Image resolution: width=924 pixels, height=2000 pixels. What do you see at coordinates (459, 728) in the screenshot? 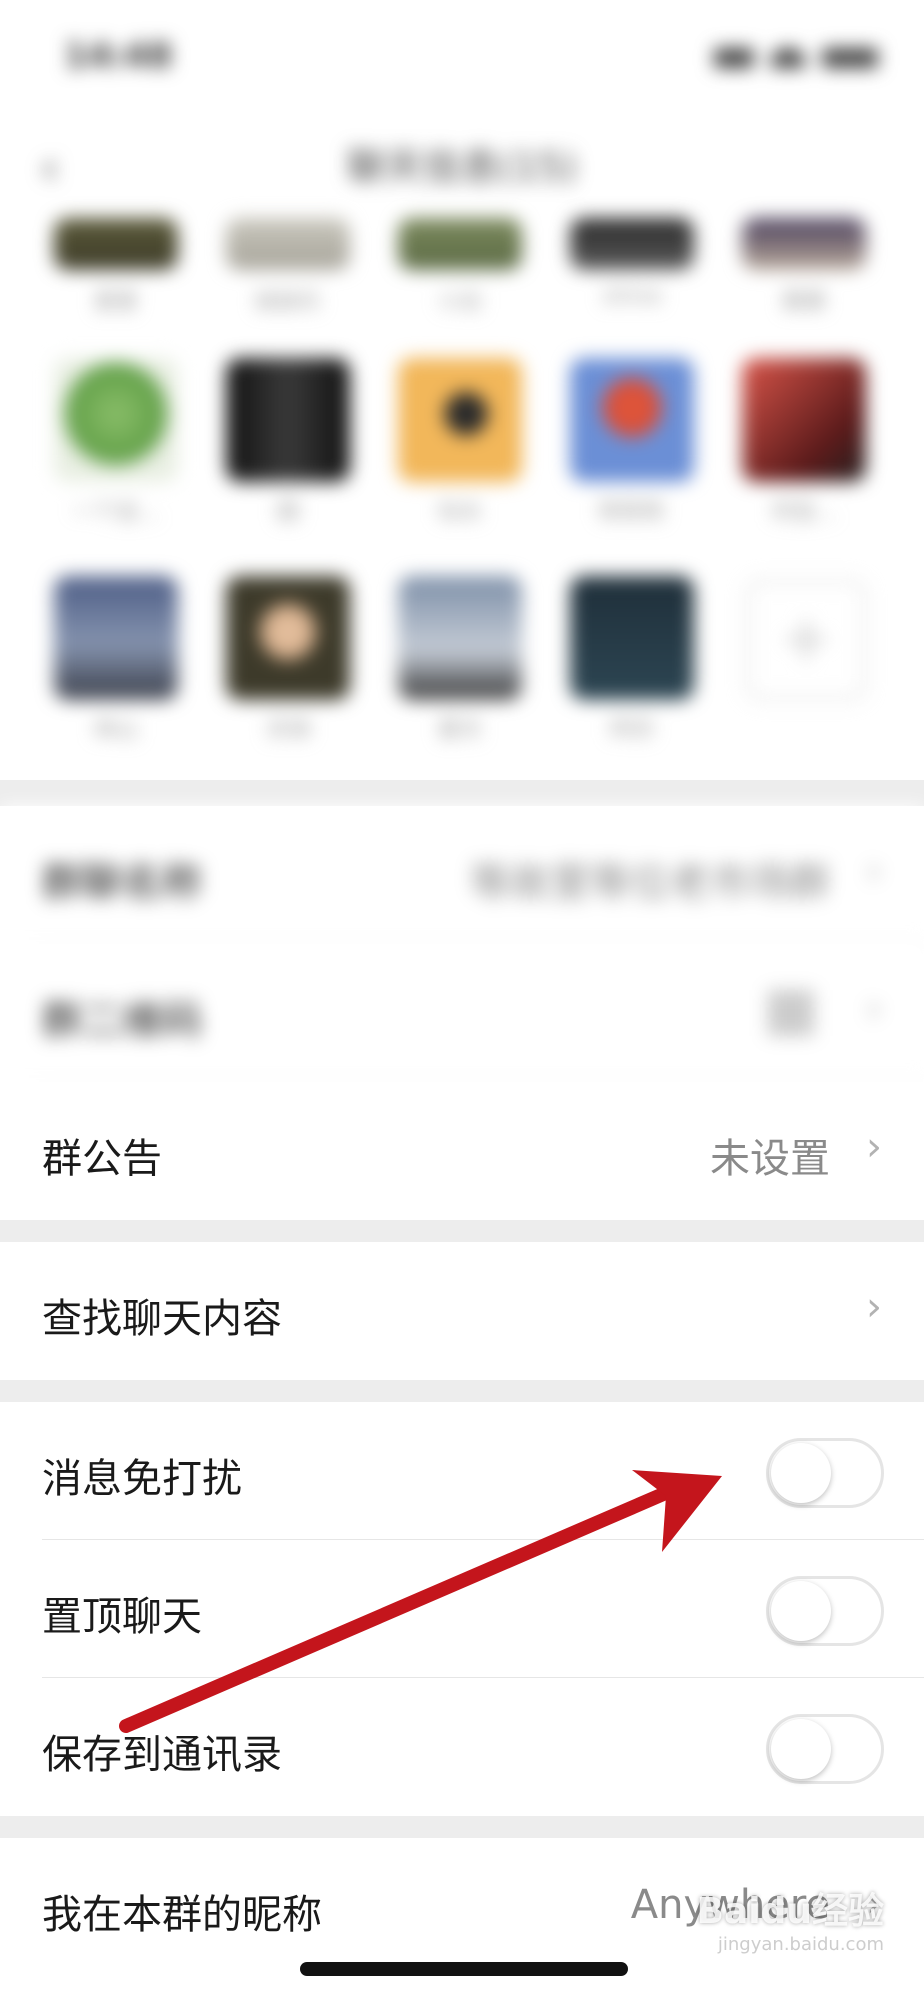
I see `member-name: 夏天` at bounding box center [459, 728].